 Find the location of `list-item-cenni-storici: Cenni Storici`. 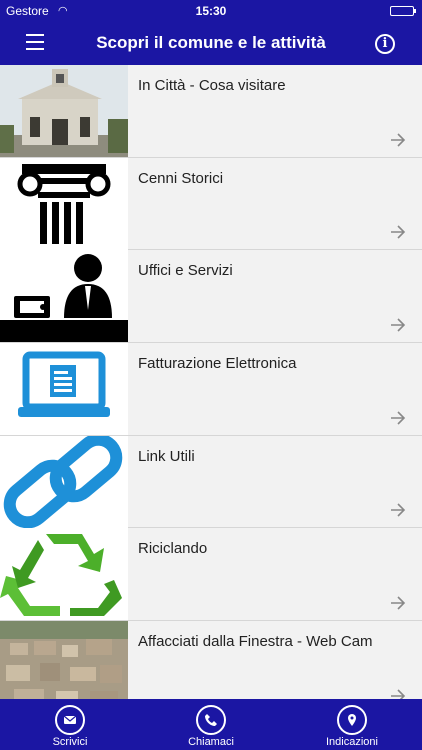

list-item-cenni-storici: Cenni Storici is located at coordinates (211, 204).